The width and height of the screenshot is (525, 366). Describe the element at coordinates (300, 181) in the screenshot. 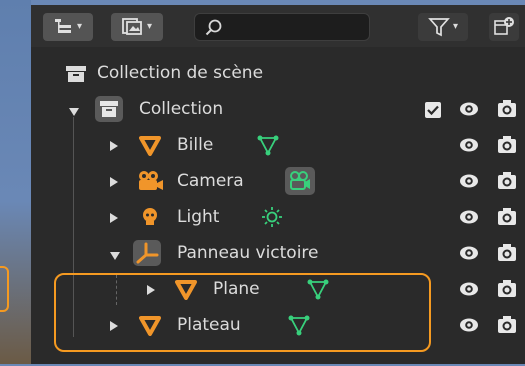

I see `camera-data-icon` at that location.